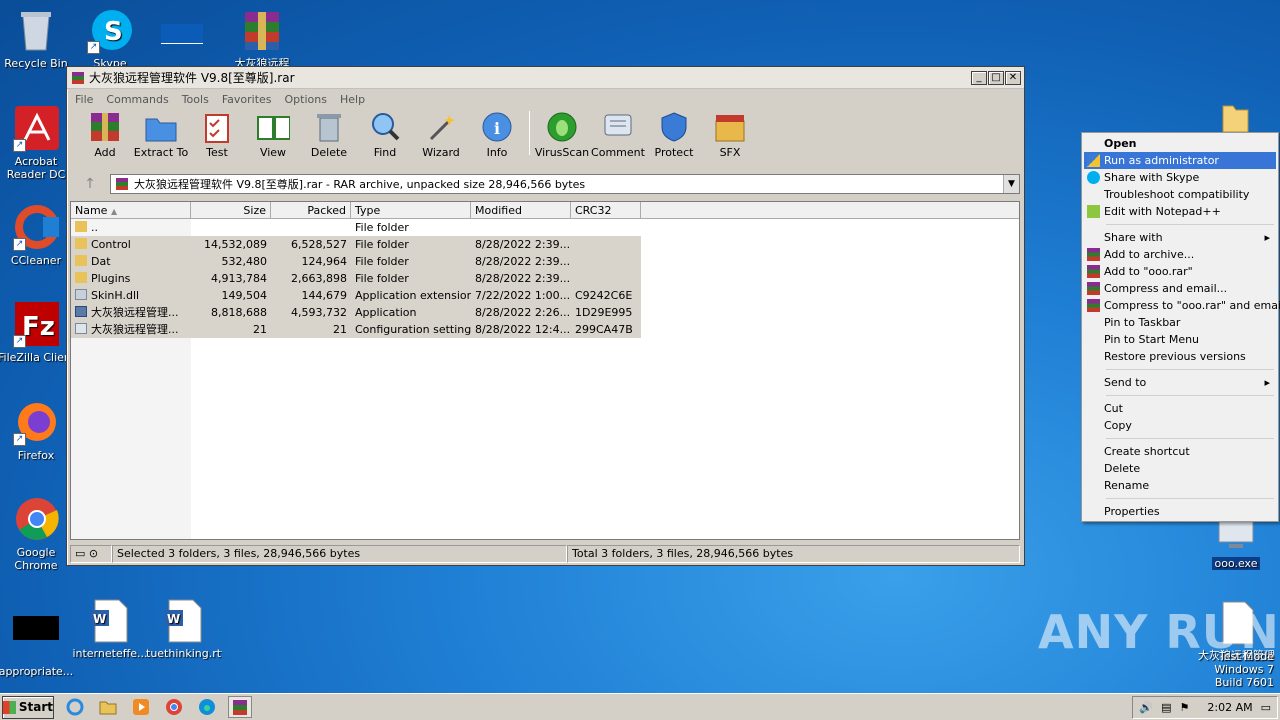  I want to click on toolbar-comment-button: Comment, so click(618, 134).